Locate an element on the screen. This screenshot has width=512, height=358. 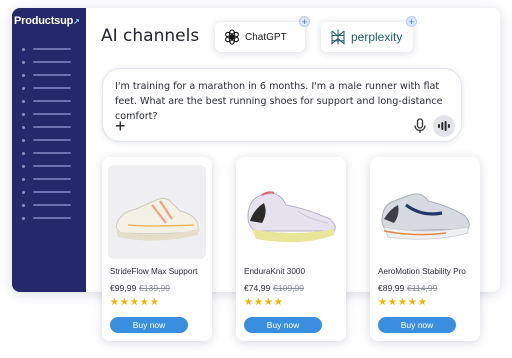
product-price: €89,99 is located at coordinates (391, 288).